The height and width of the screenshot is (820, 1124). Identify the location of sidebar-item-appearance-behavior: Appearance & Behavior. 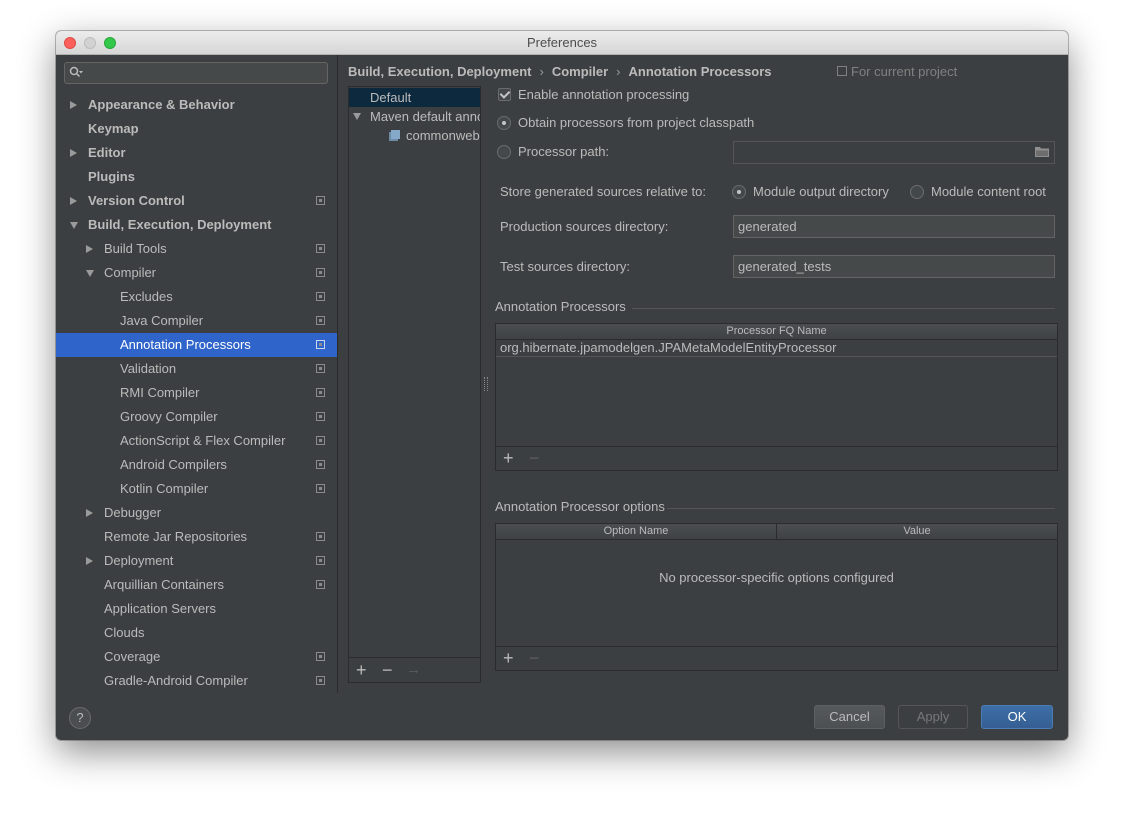
(196, 105).